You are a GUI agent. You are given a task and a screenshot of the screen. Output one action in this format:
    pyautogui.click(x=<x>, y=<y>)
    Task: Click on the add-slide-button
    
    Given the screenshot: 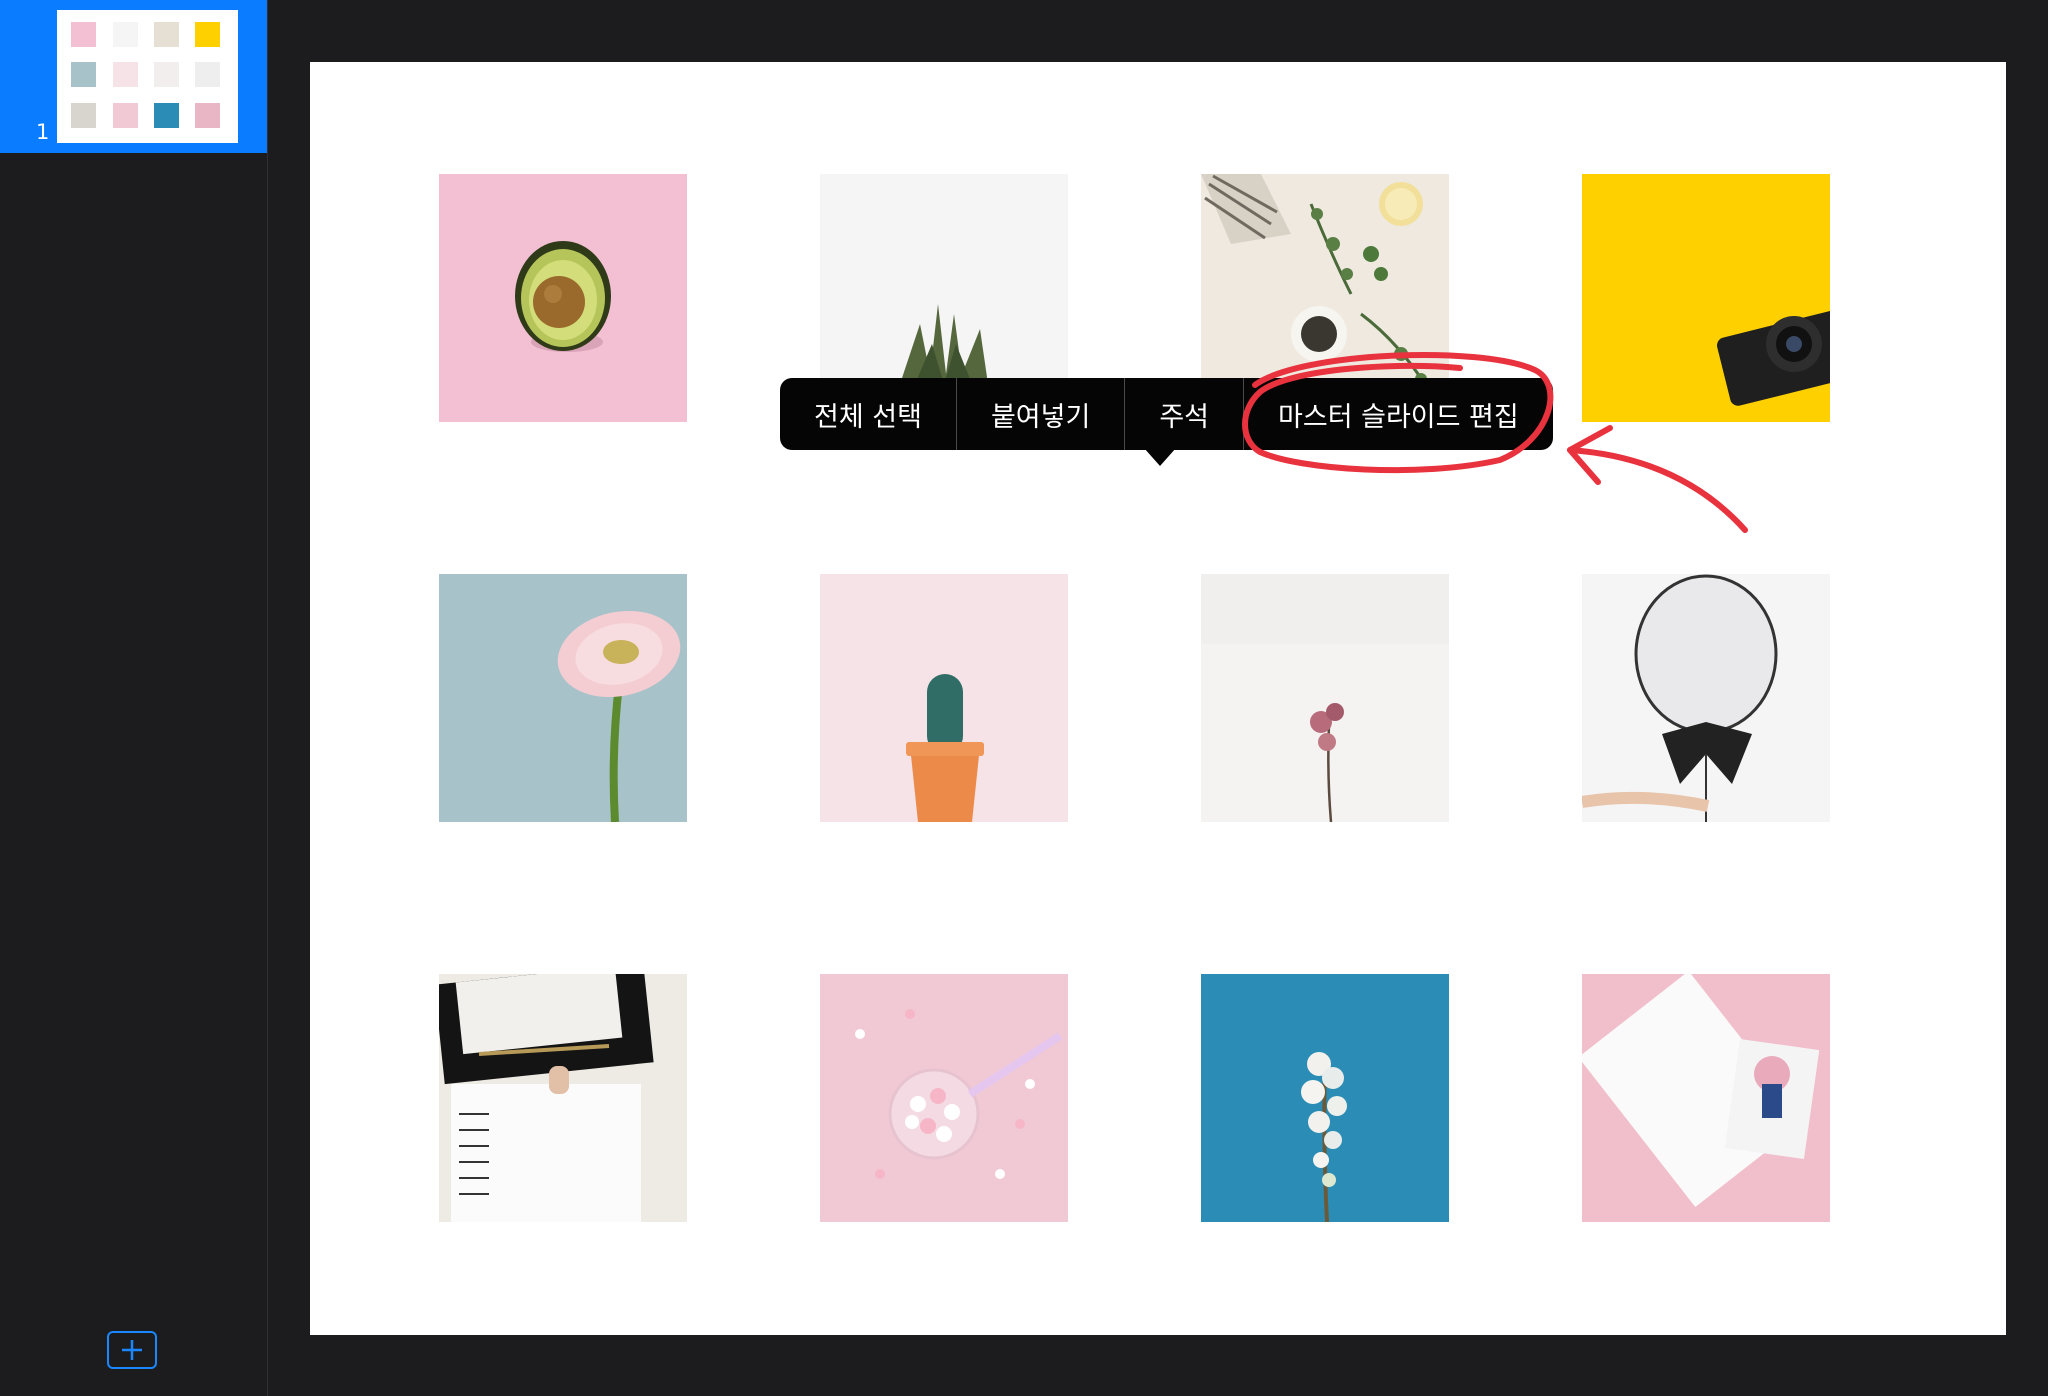 What is the action you would take?
    pyautogui.click(x=132, y=1350)
    